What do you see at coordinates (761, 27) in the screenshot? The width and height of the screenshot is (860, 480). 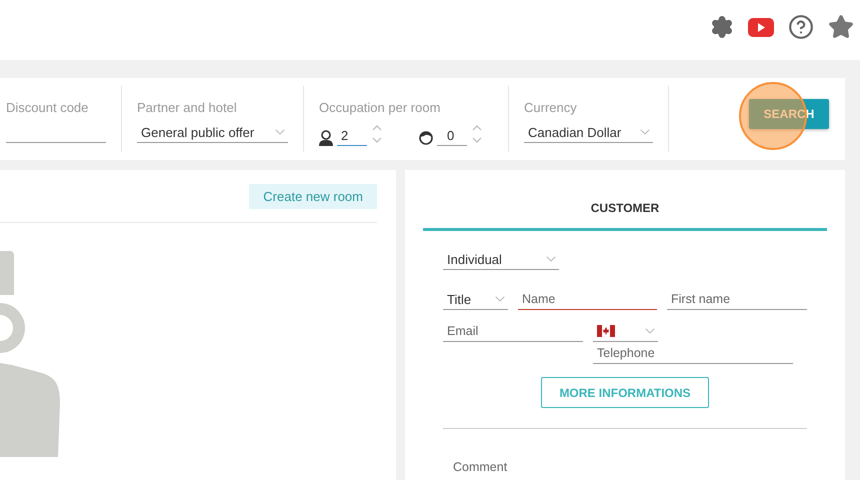 I see `video-play-icon` at bounding box center [761, 27].